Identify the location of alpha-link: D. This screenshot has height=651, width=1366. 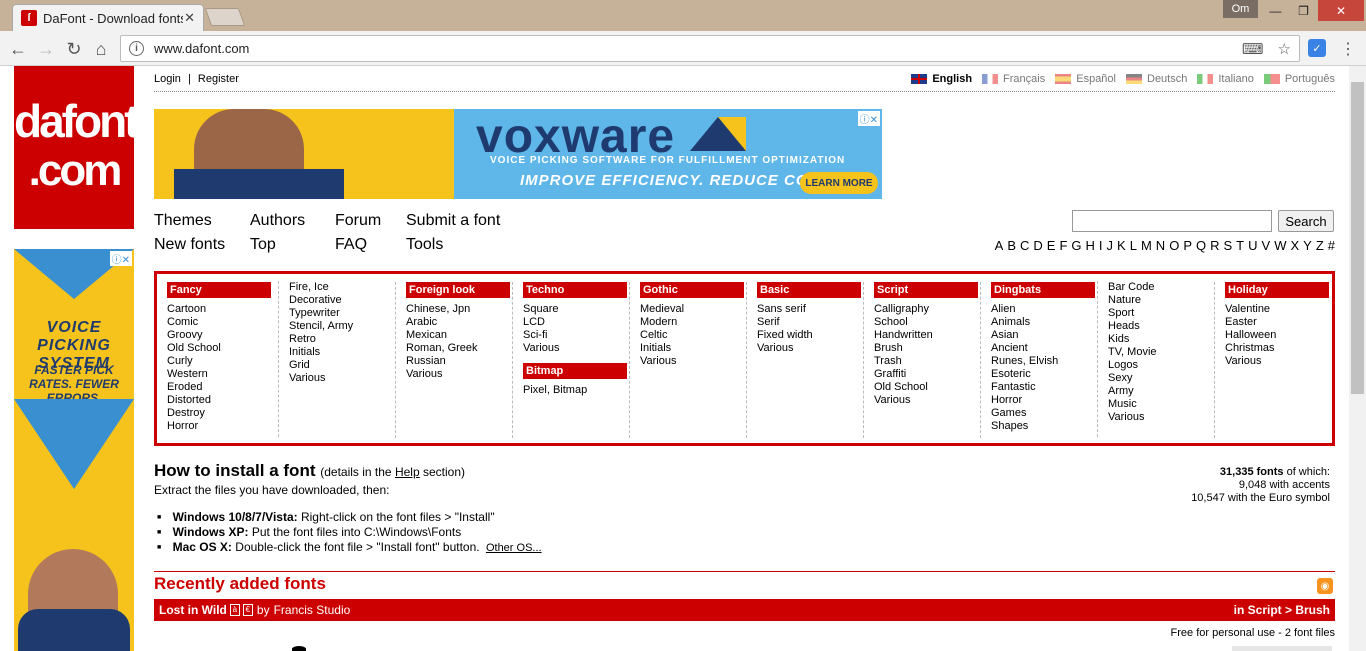
(1037, 245).